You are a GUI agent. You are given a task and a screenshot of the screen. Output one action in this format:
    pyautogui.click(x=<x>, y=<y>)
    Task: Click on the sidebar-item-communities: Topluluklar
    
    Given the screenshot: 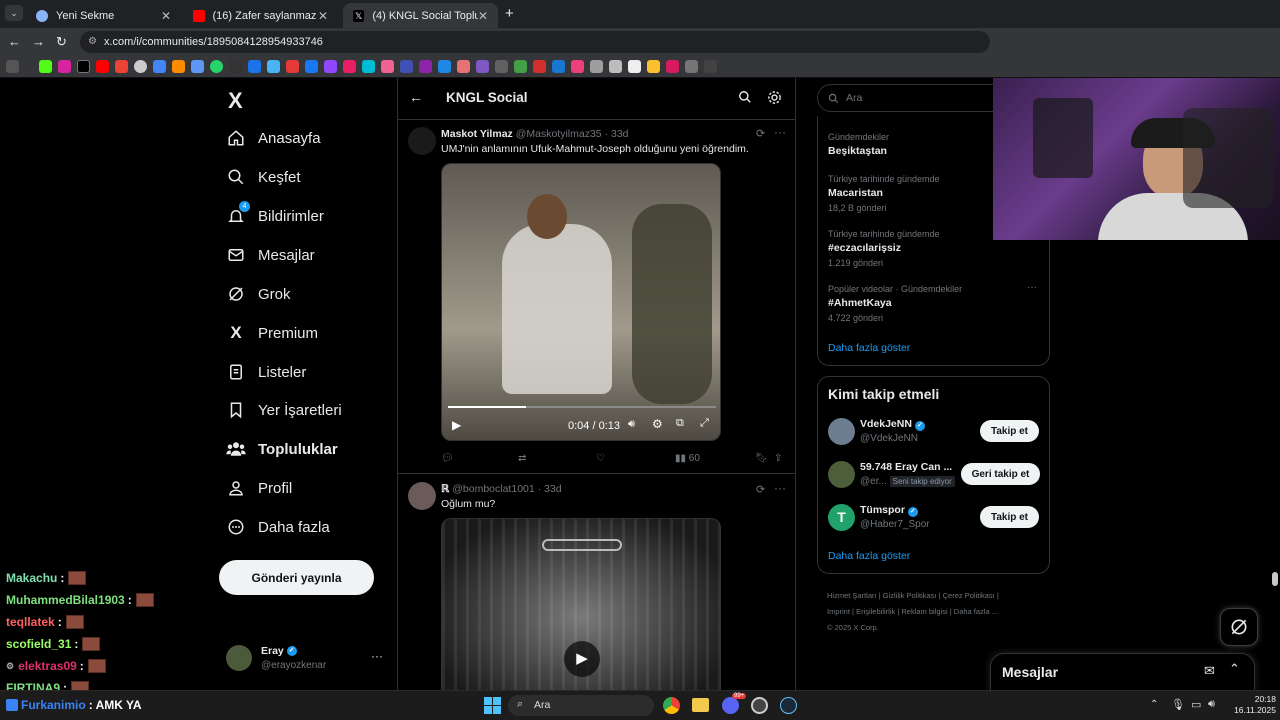 What is the action you would take?
    pyautogui.click(x=282, y=449)
    